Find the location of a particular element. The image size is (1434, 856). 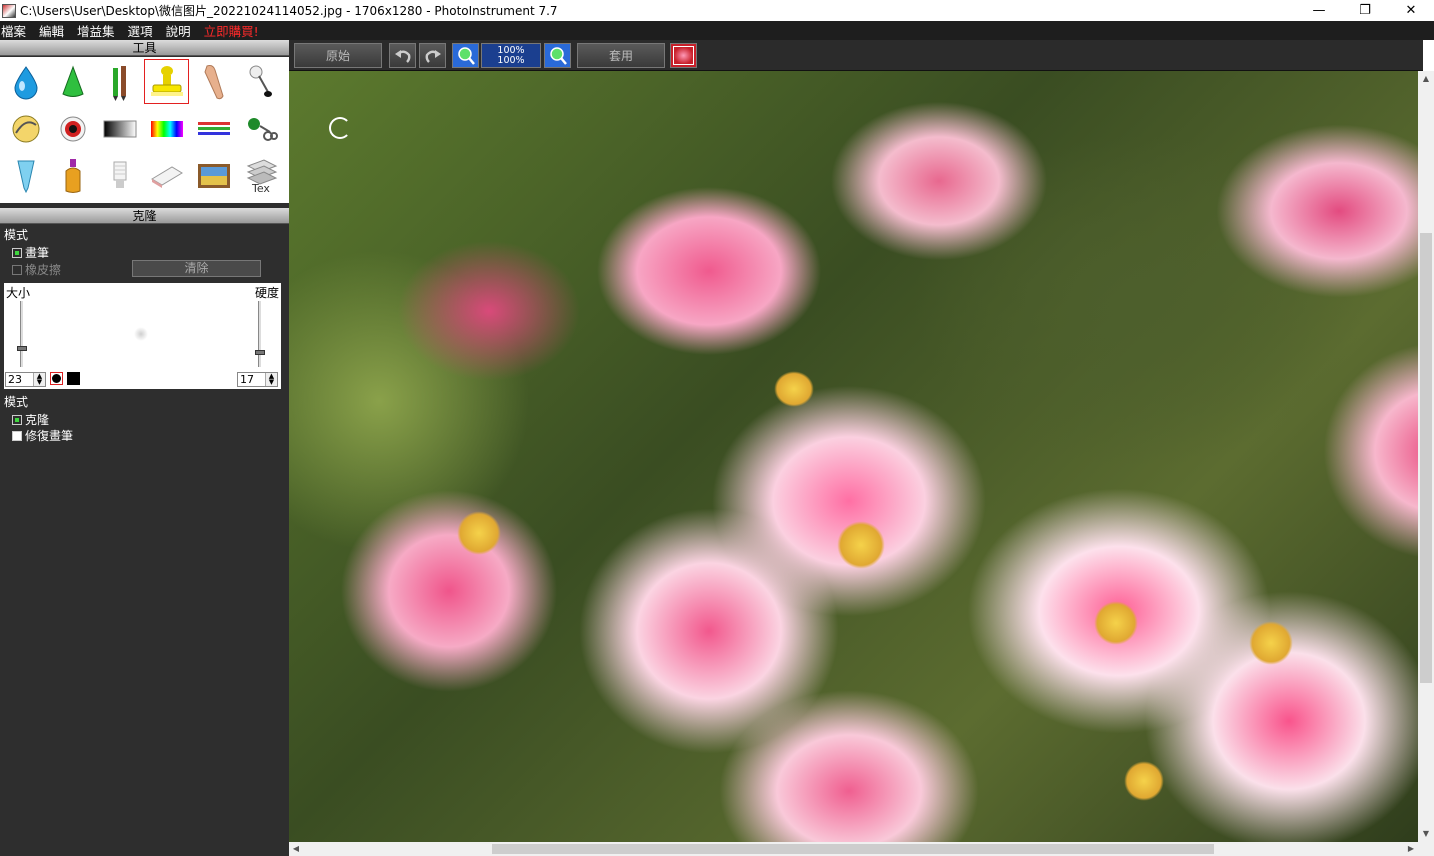

tools-header: 工具 is located at coordinates (144, 48).